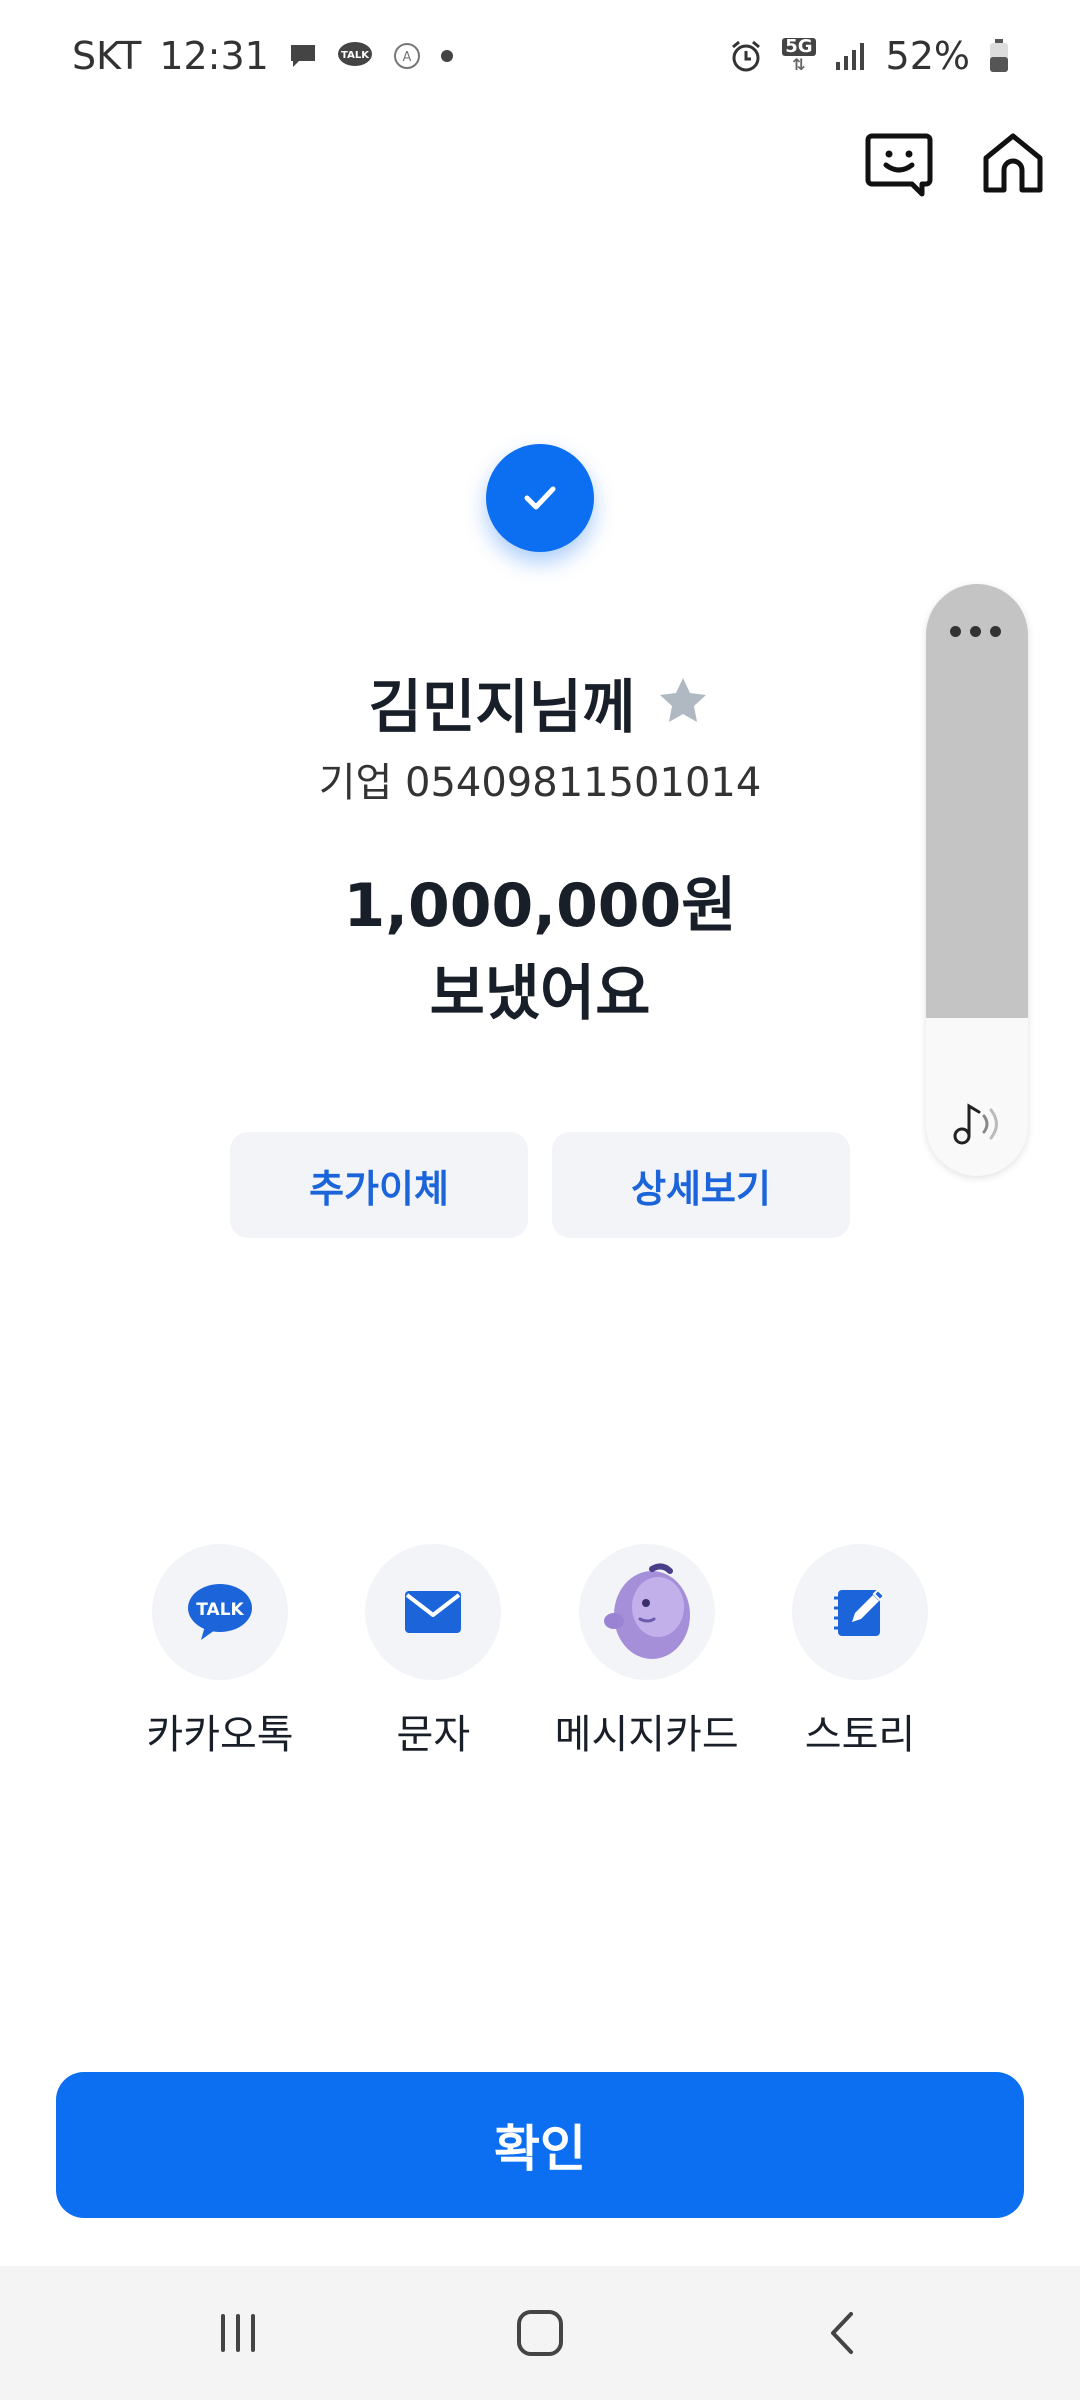  I want to click on navigation-bar, so click(540, 2333).